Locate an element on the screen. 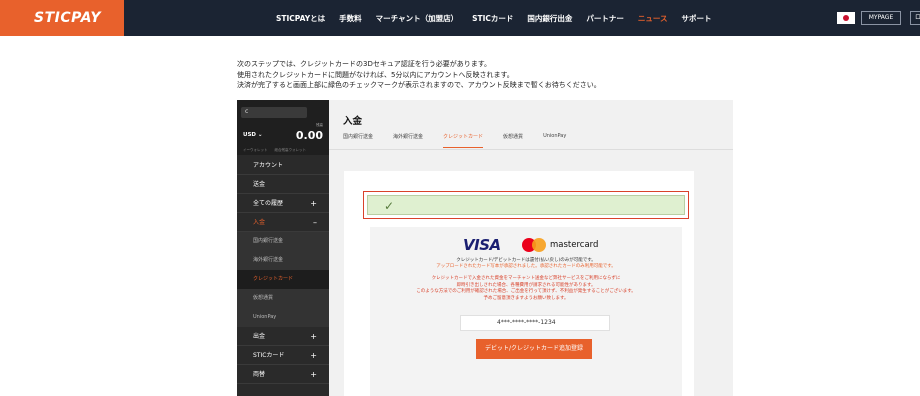 Image resolution: width=920 pixels, height=396 pixels. balance-label: 残高 is located at coordinates (319, 125).